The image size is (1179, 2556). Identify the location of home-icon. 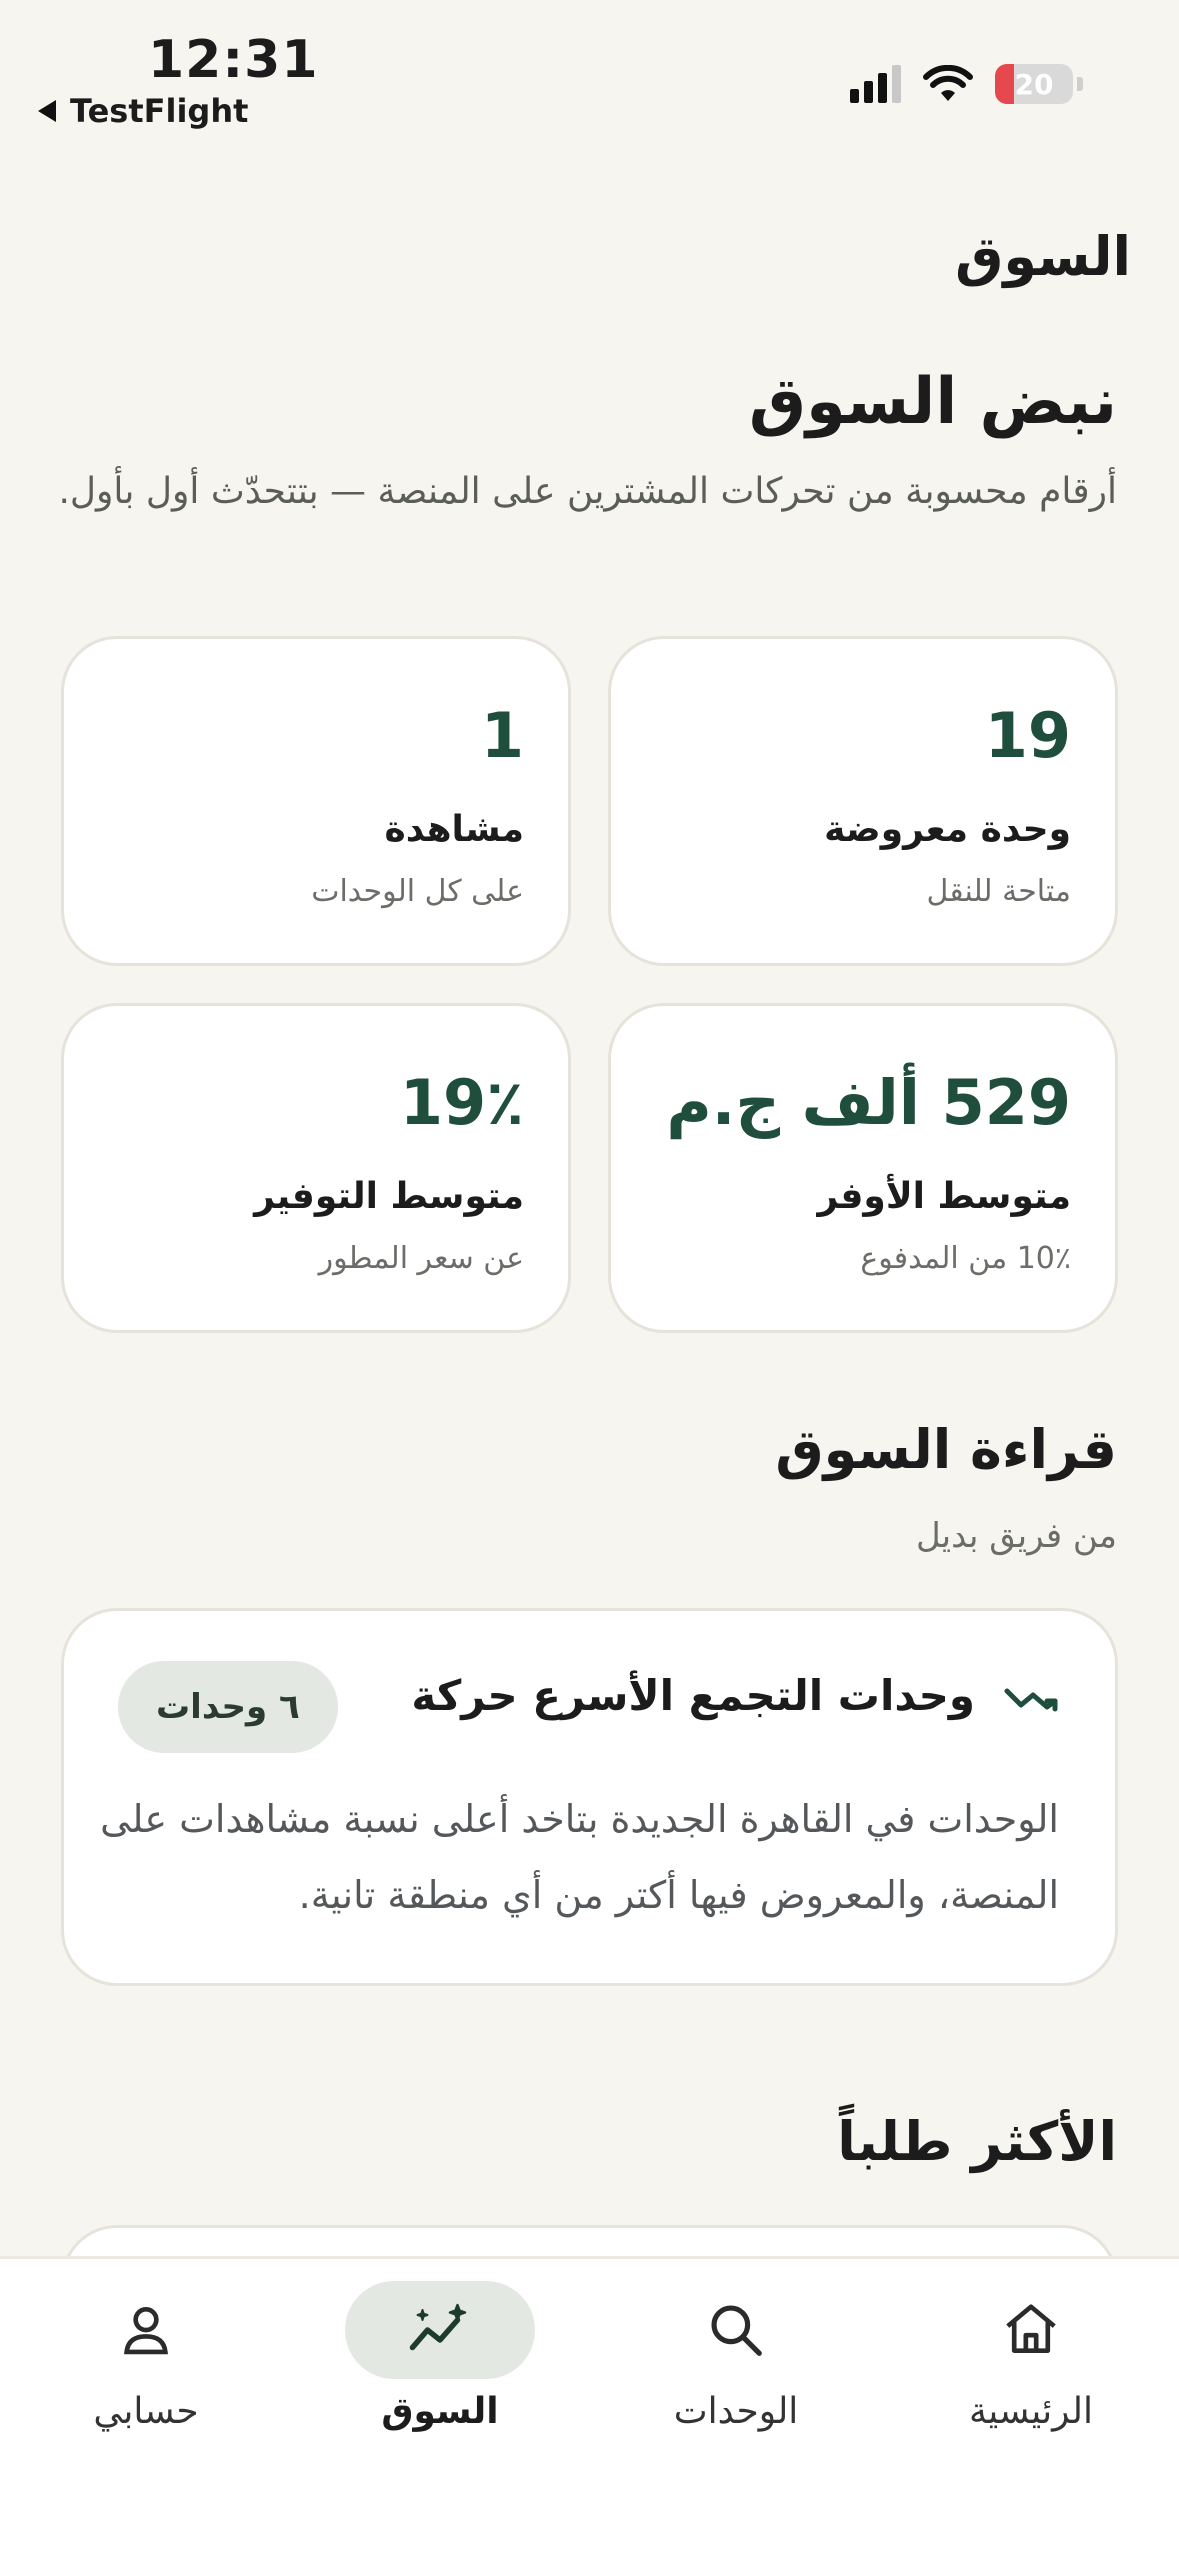
(1031, 2328).